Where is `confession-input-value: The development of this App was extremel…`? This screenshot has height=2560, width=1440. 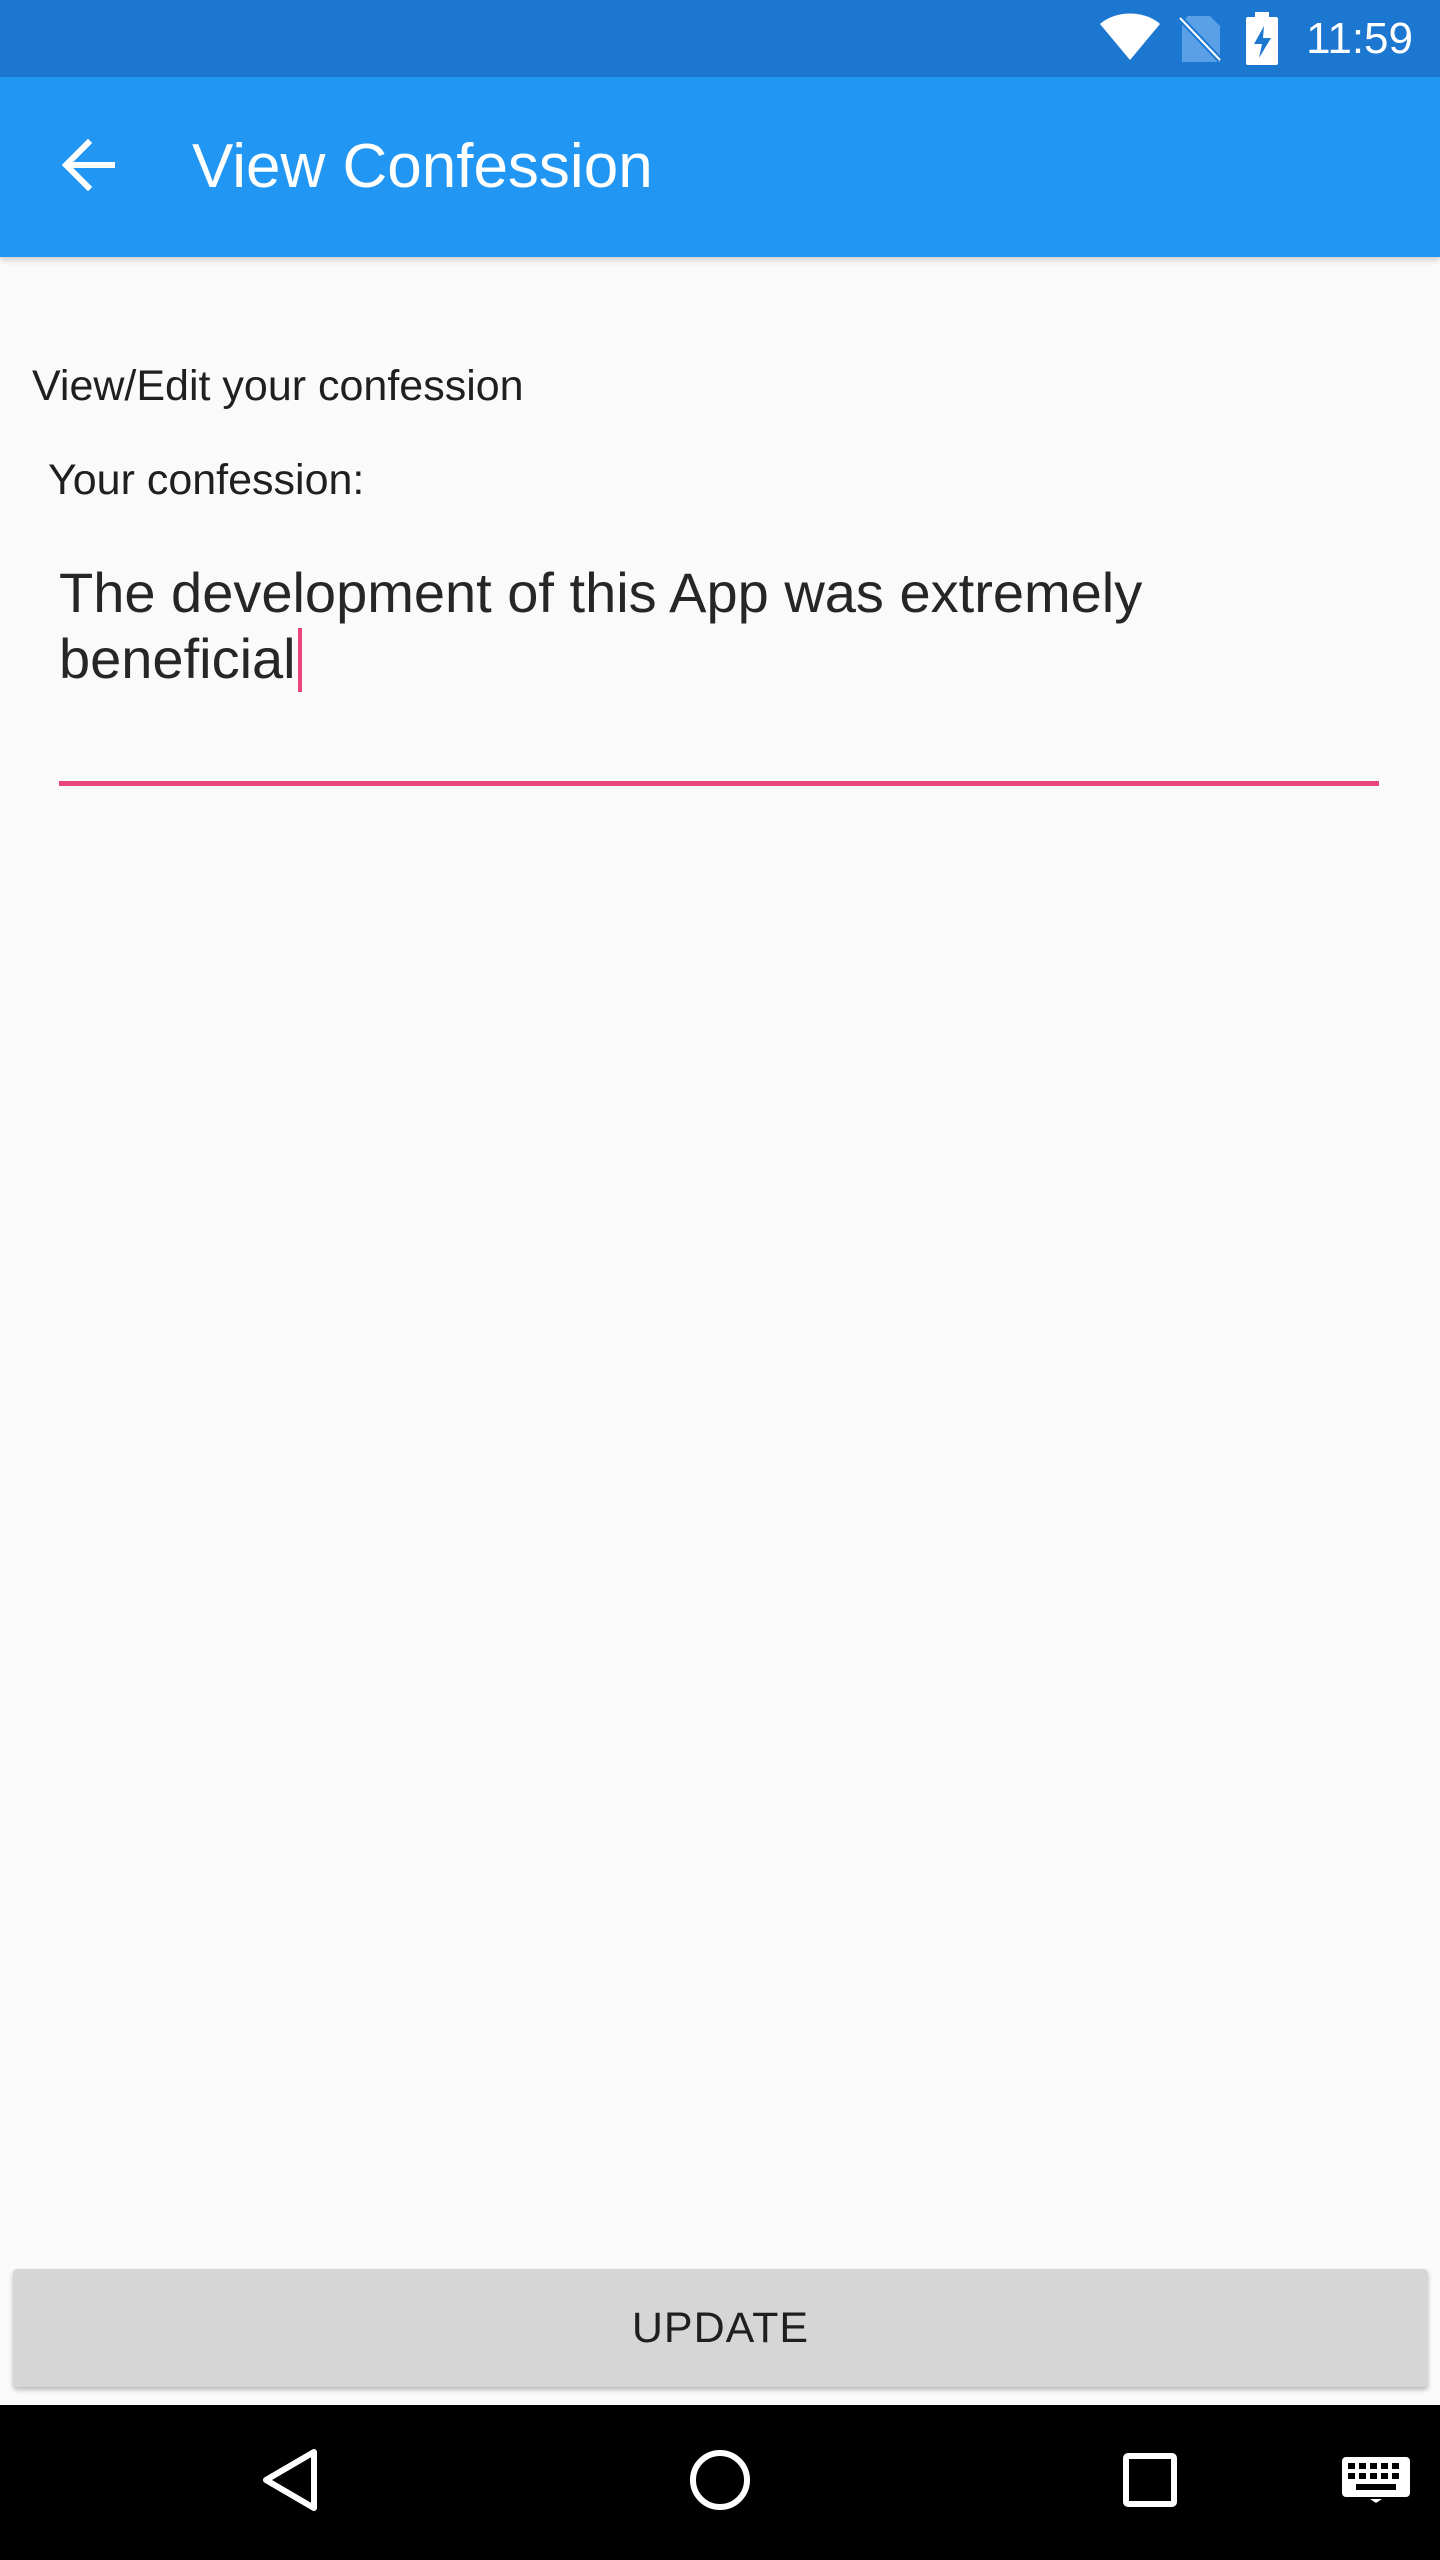 confession-input-value: The development of this App was extremel… is located at coordinates (600, 625).